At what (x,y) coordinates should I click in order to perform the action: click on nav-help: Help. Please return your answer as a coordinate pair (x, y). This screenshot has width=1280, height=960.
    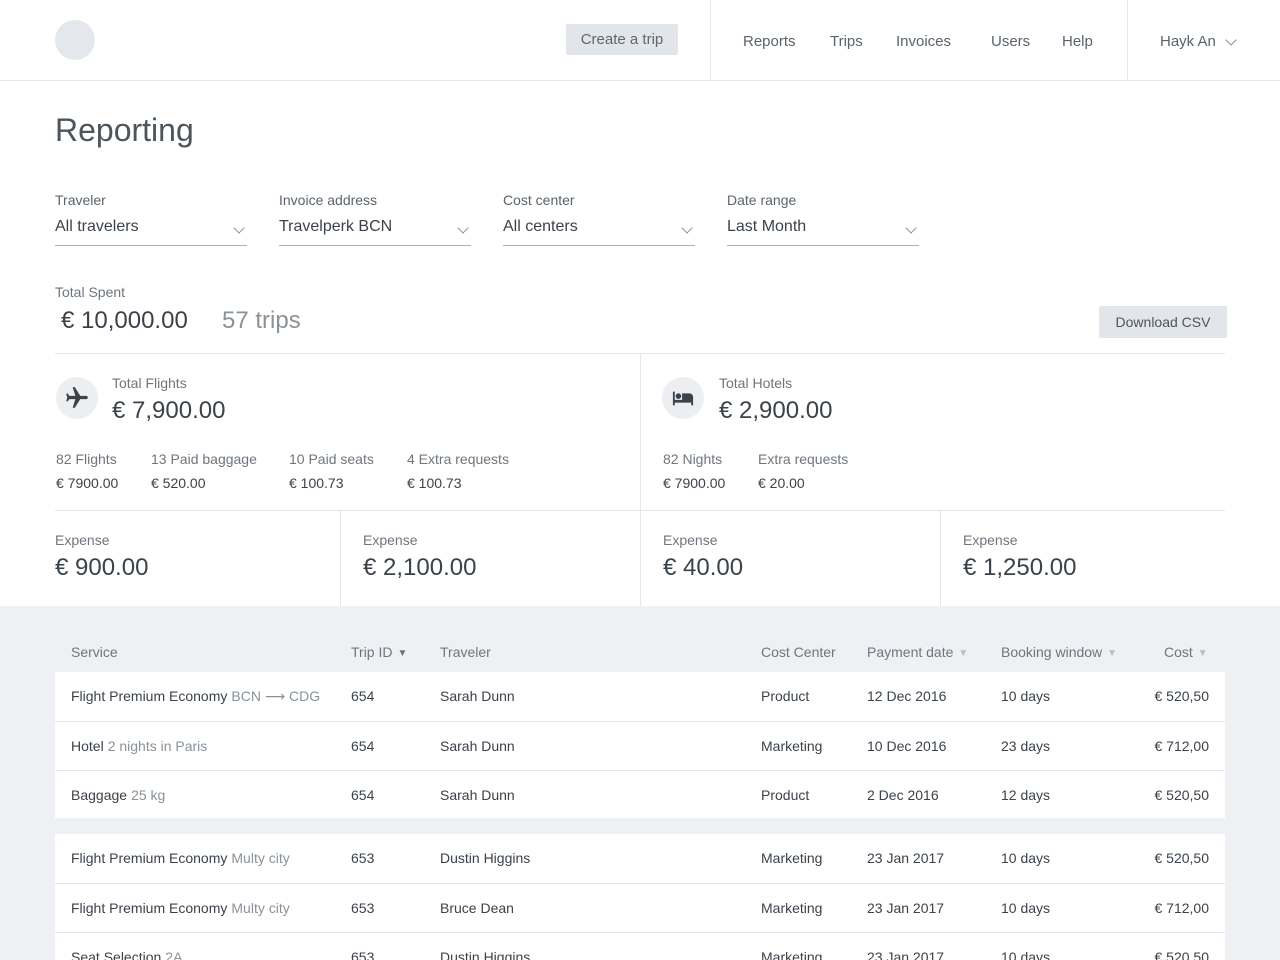
    Looking at the image, I should click on (1077, 41).